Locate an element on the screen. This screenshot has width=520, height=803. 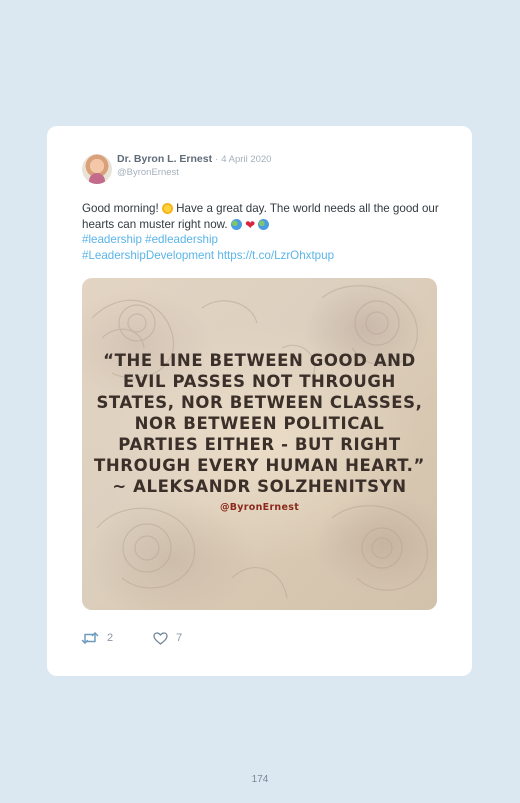
hashtags-line1: #leadership #edleadership is located at coordinates (150, 239).